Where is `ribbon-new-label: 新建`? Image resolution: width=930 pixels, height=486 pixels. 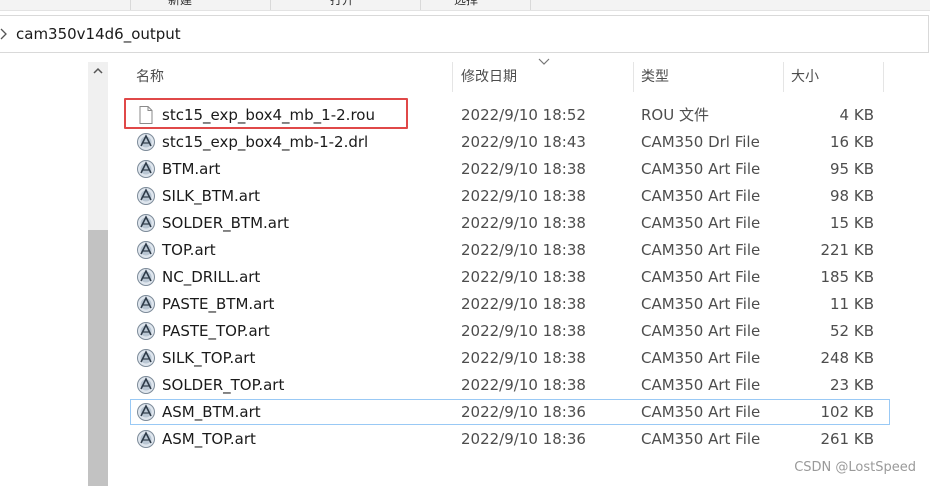
ribbon-new-label: 新建 is located at coordinates (180, 4).